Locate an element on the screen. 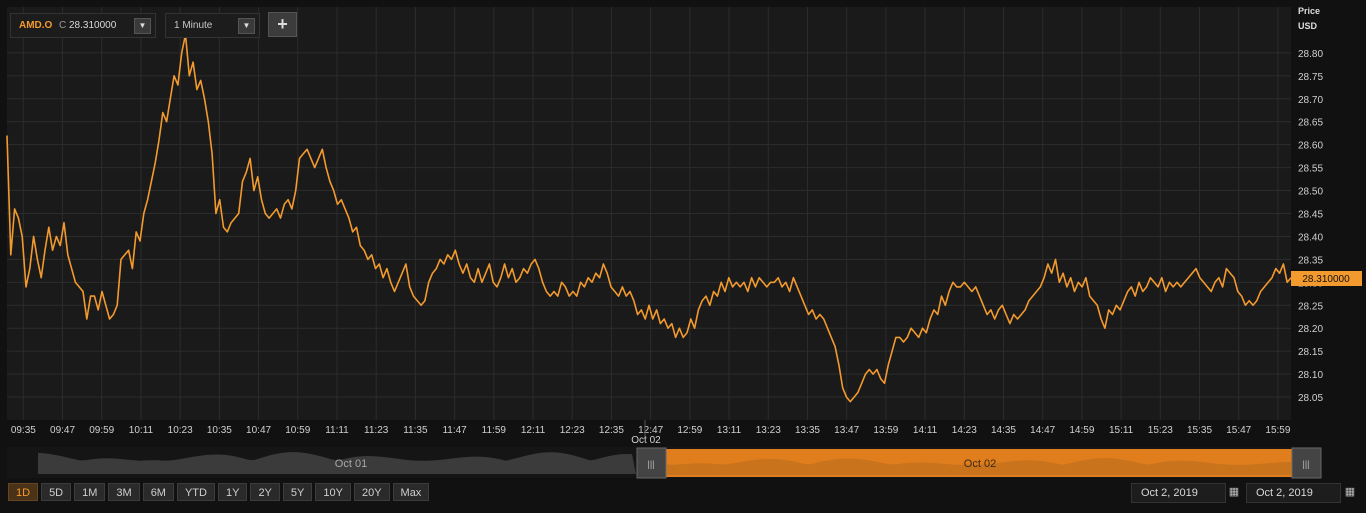 This screenshot has height=513, width=1366. range-button-6m: 6M is located at coordinates (158, 492).